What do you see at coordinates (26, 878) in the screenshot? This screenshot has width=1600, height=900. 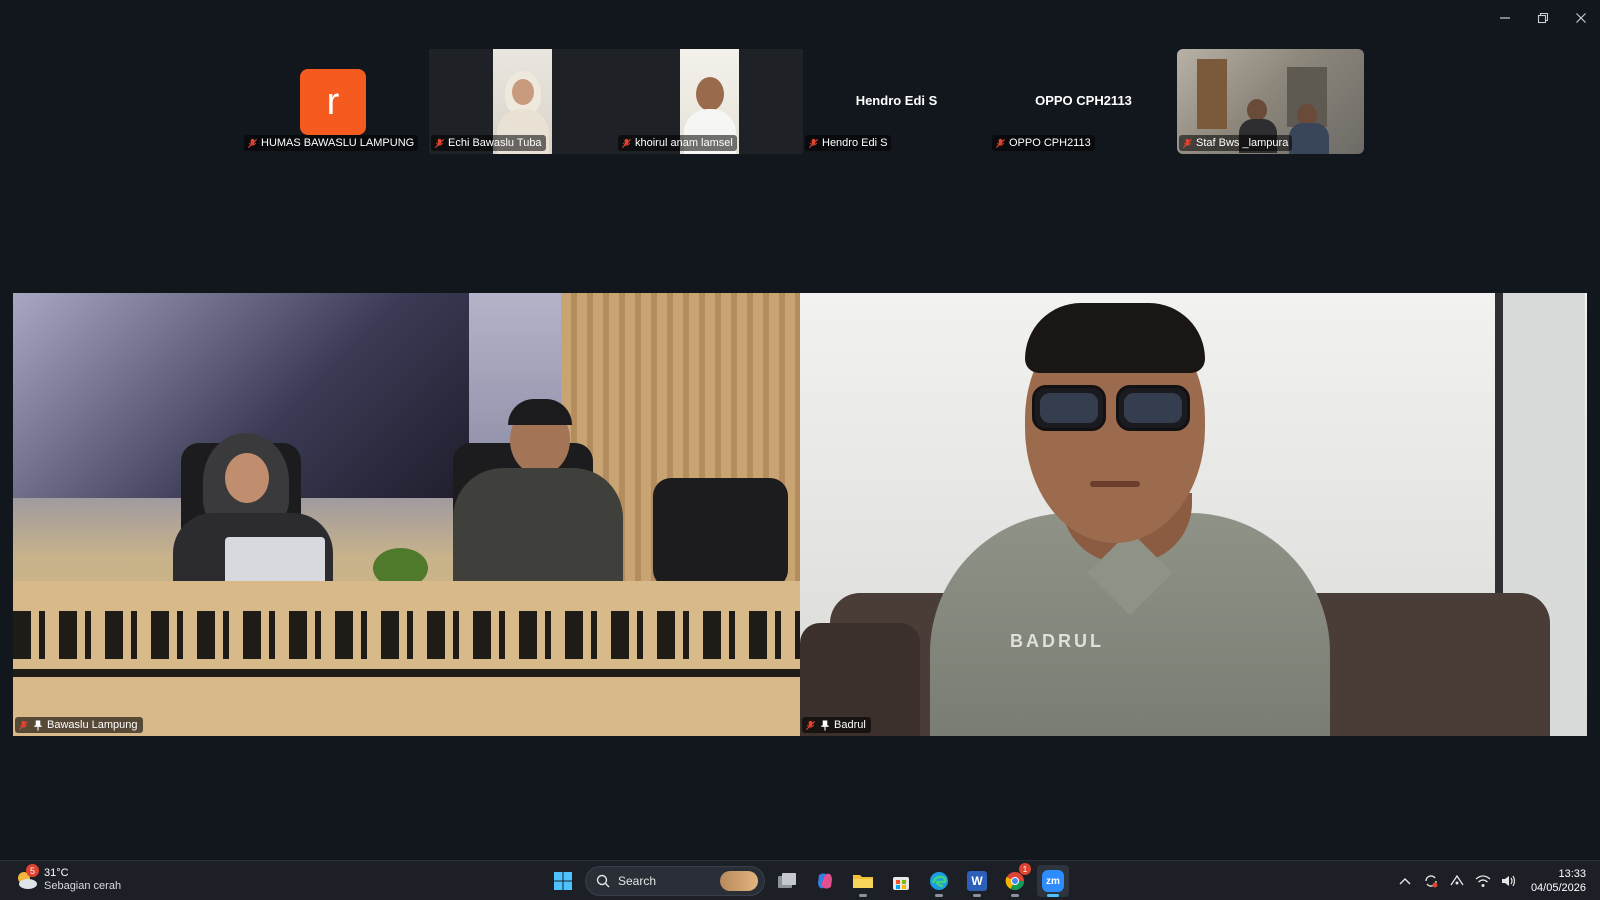 I see `partly-sunny-icon: 5` at bounding box center [26, 878].